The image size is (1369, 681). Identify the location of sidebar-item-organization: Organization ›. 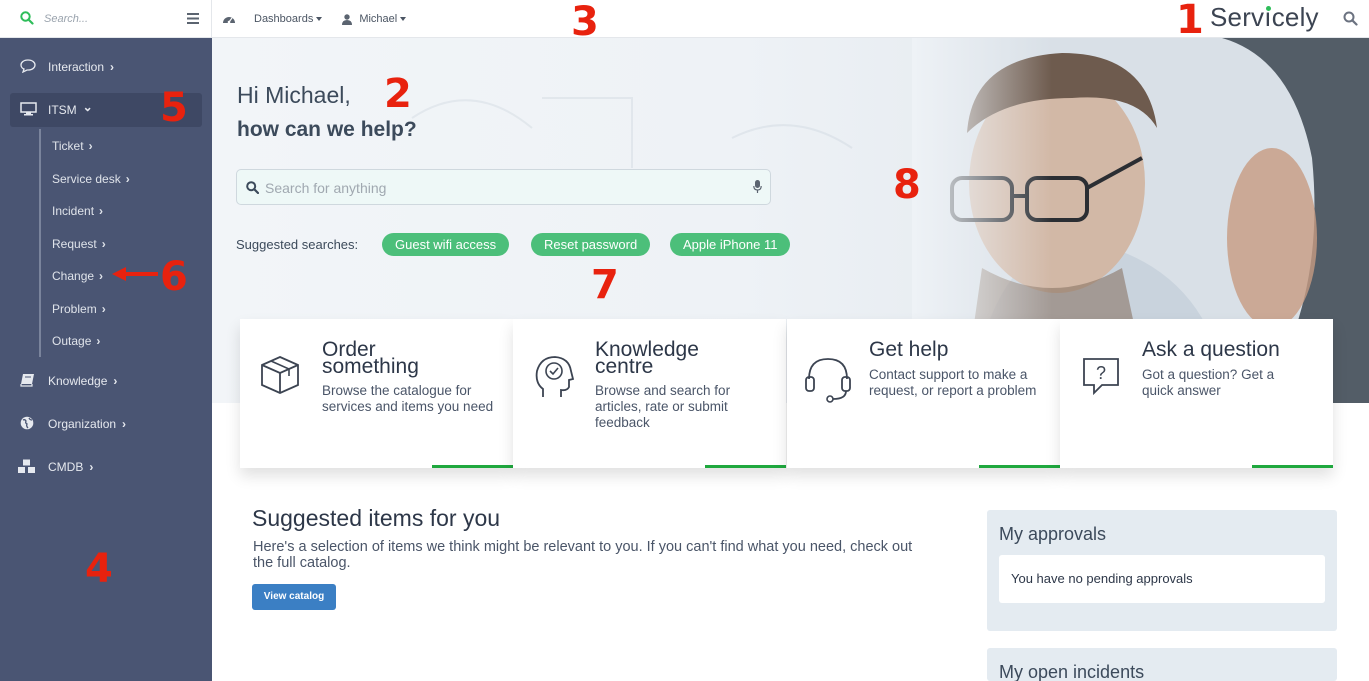
(106, 424).